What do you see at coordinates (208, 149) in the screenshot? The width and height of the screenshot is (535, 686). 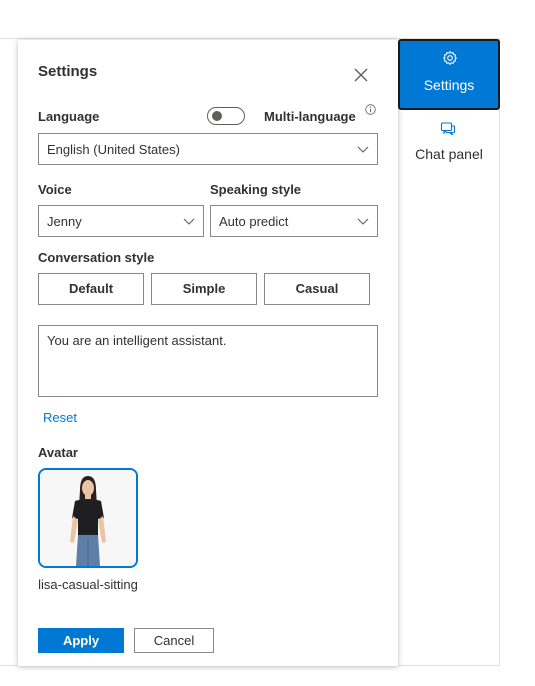 I see `language-select: English (United States)` at bounding box center [208, 149].